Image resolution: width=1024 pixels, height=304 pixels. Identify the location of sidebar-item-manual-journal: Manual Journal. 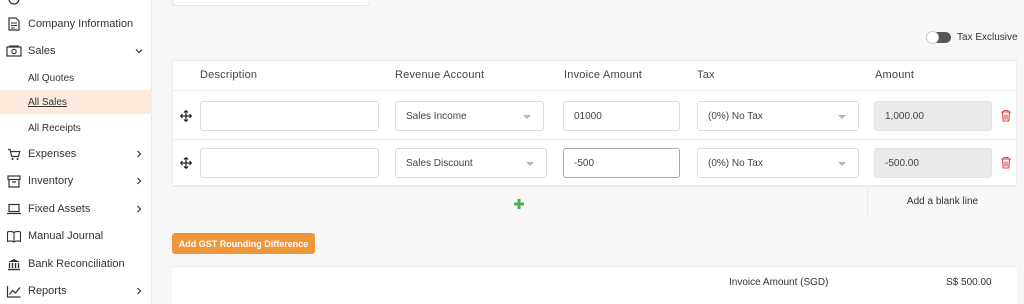
(76, 236).